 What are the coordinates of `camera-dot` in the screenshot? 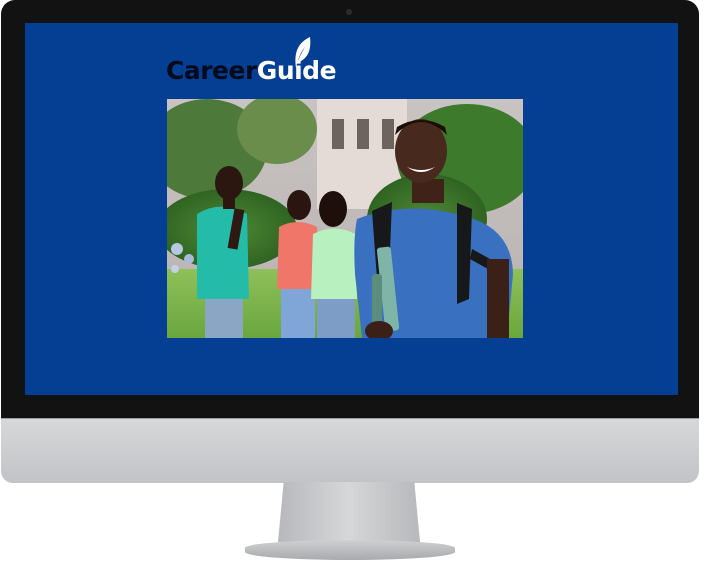 It's located at (349, 12).